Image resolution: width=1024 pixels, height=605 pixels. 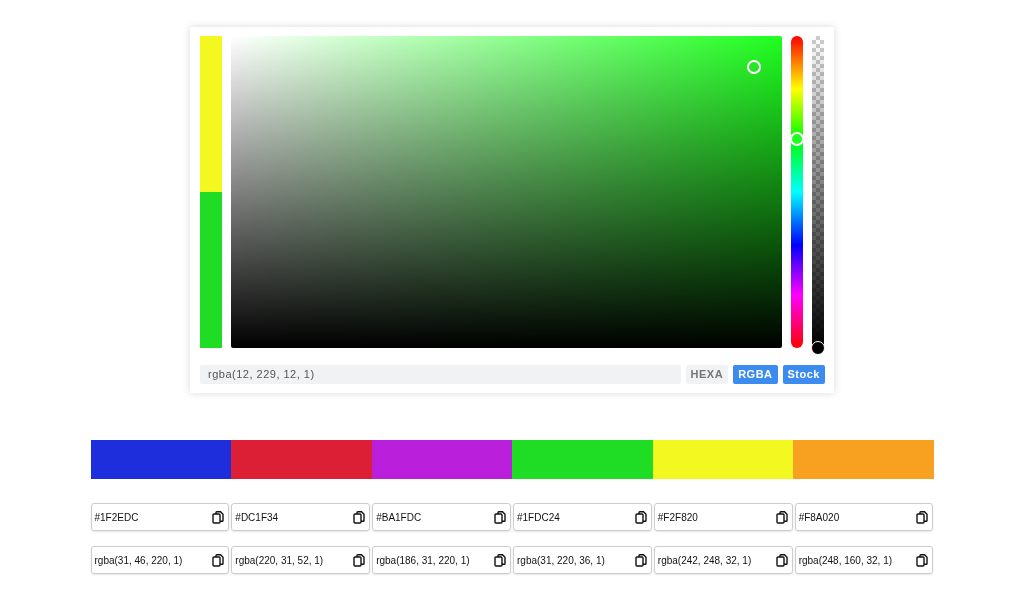 What do you see at coordinates (561, 560) in the screenshot?
I see `color-code-text: rgba(31, 220, 36, 1)` at bounding box center [561, 560].